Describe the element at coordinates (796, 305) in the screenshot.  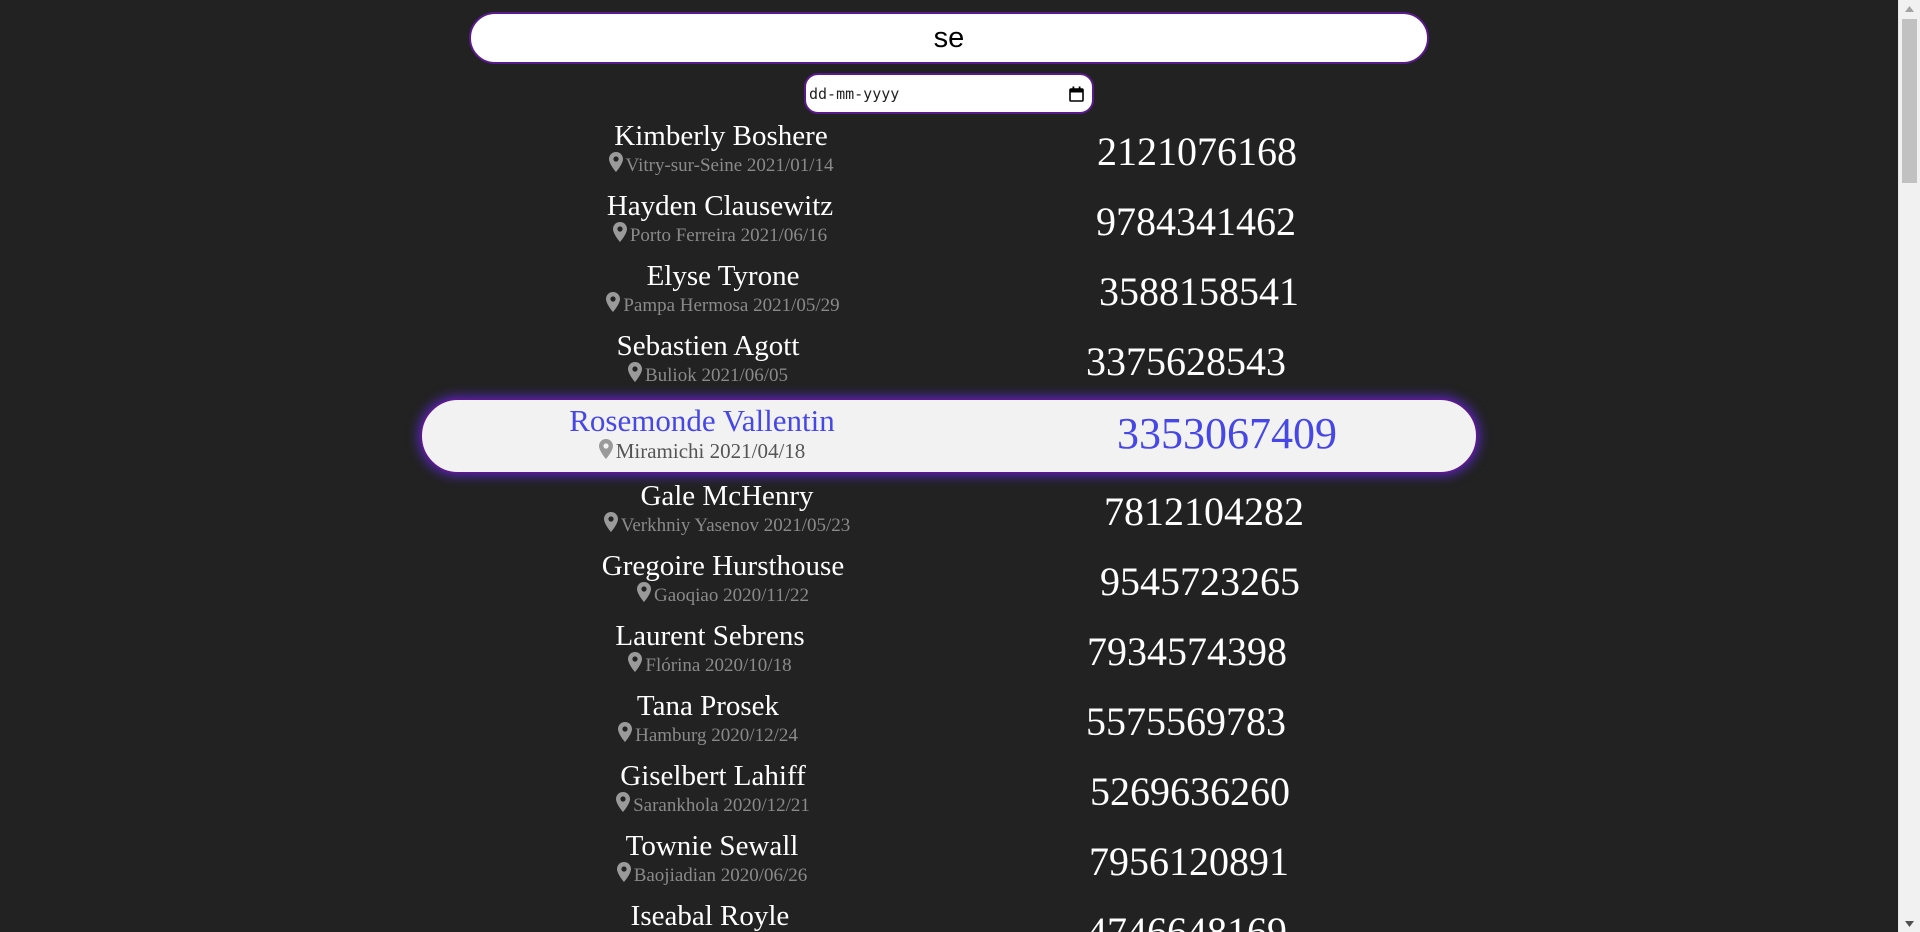
I see `contact-date: 2021/05/29` at that location.